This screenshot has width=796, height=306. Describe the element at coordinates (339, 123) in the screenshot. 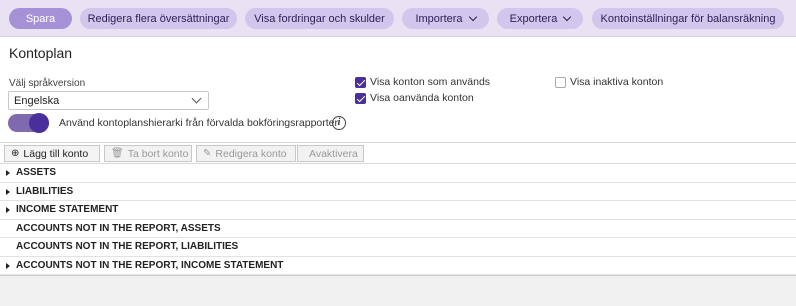

I see `info-icon: i` at that location.